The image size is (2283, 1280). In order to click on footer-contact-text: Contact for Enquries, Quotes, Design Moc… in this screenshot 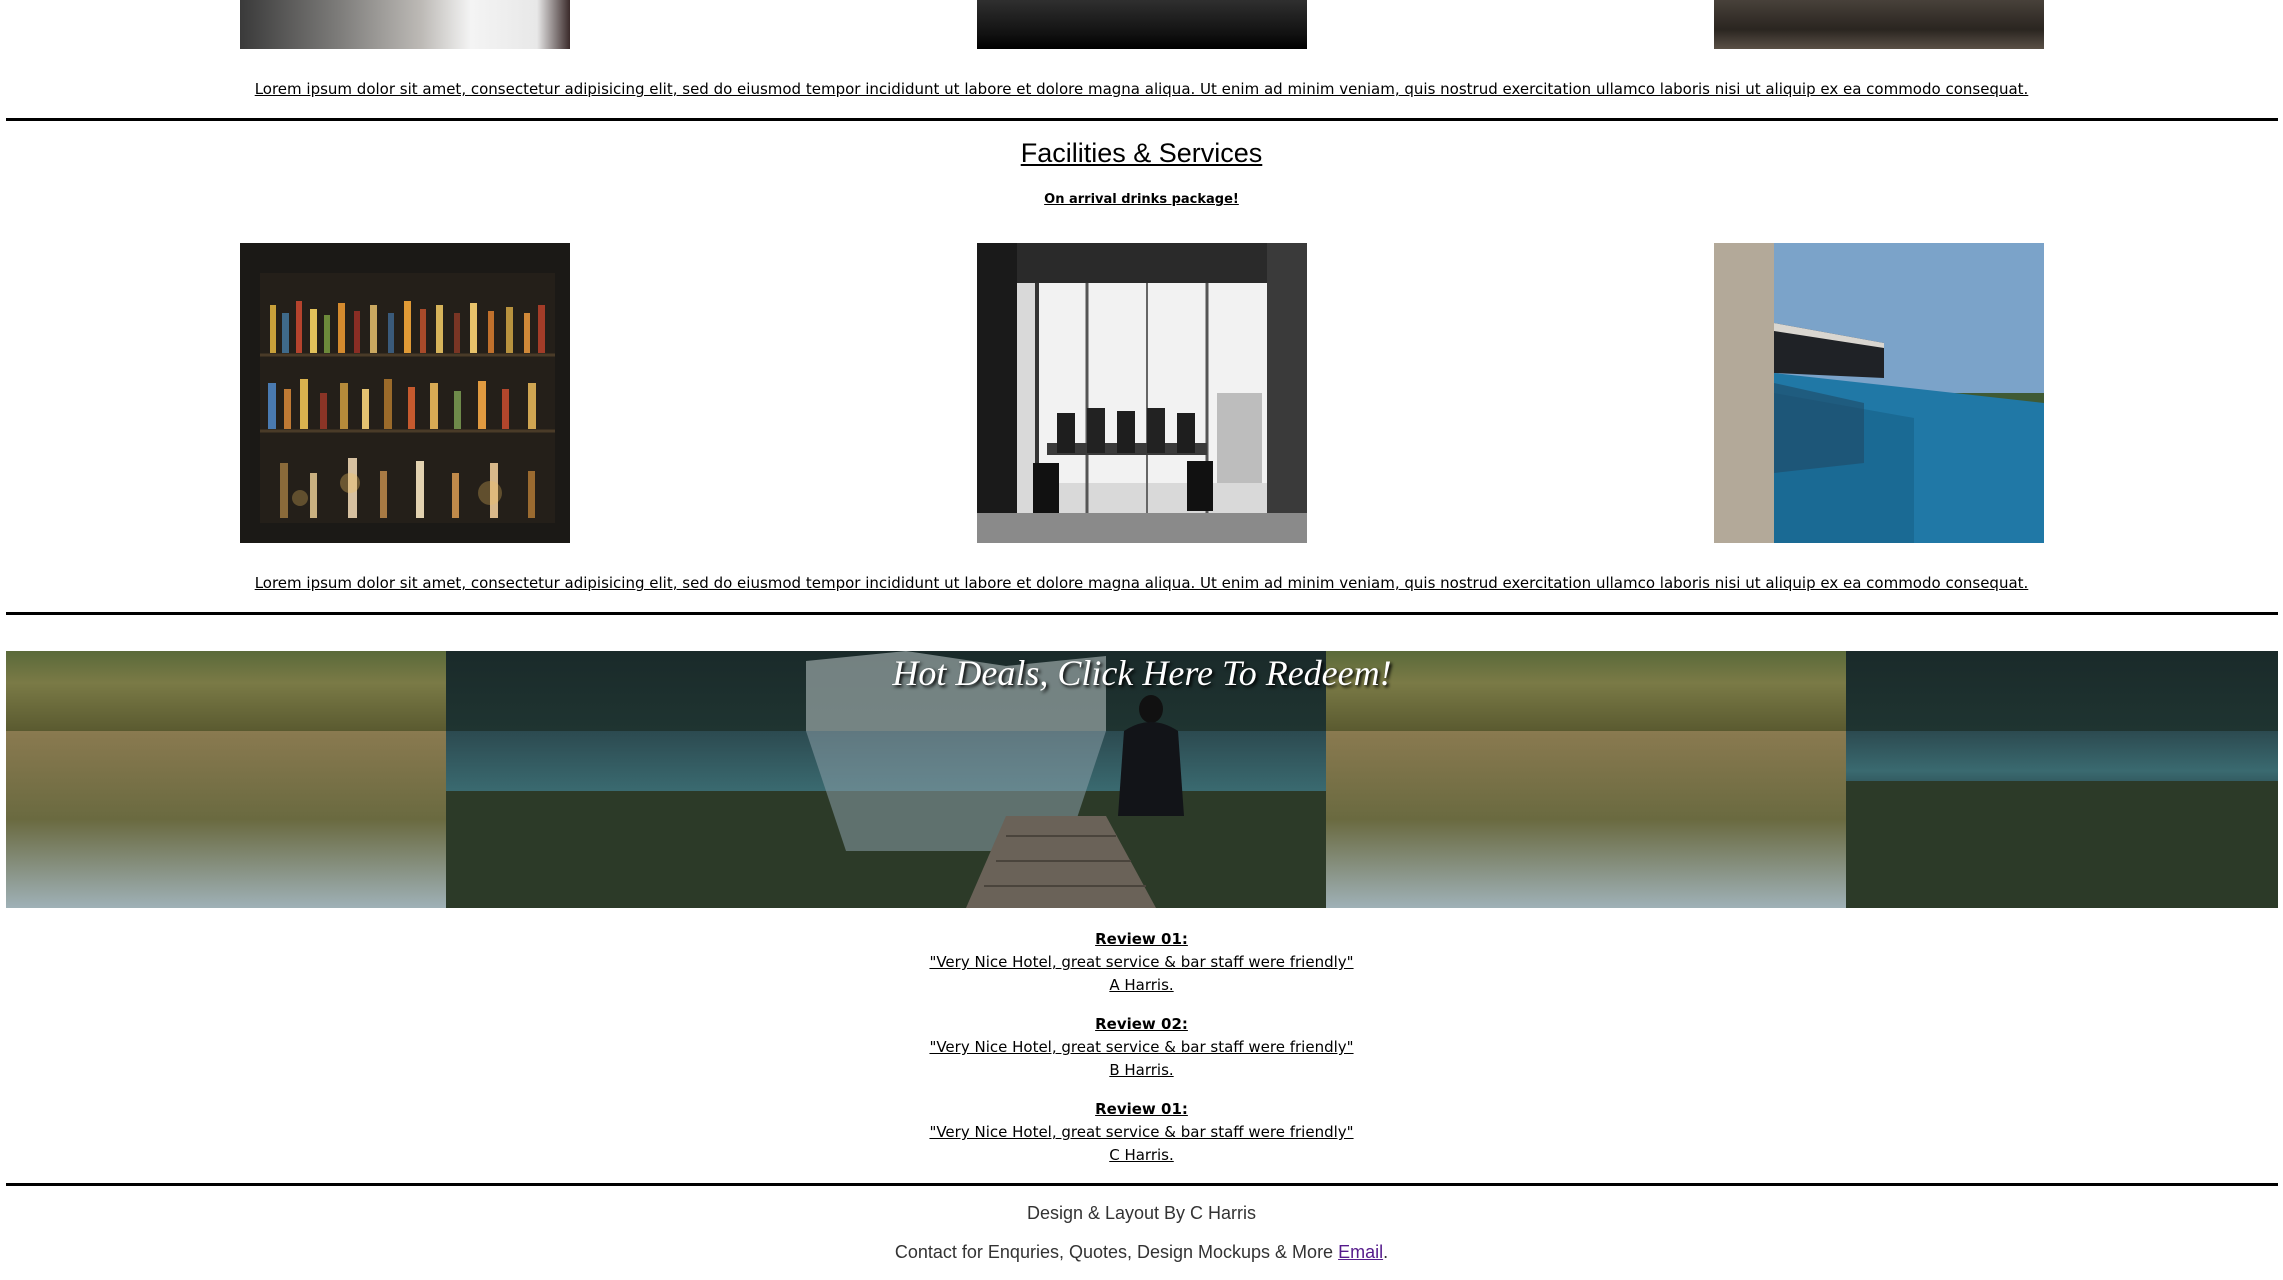, I will do `click(1116, 1252)`.